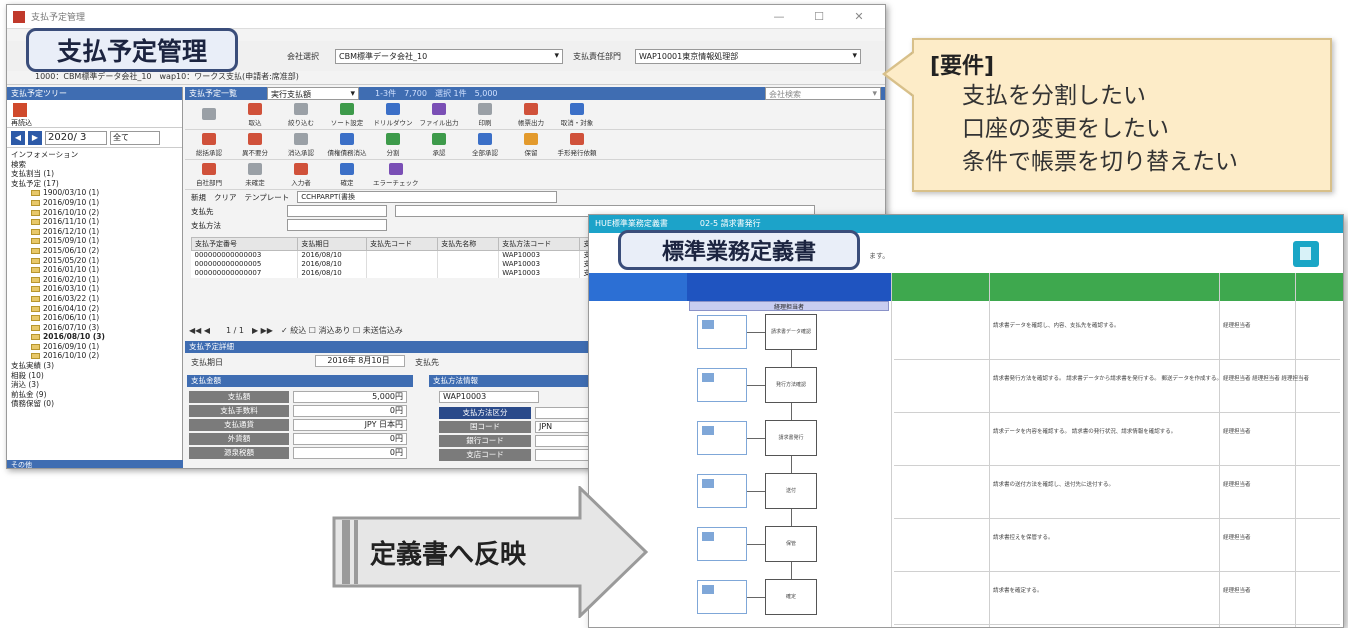  What do you see at coordinates (577, 108) in the screenshot?
I see `tool-icon` at bounding box center [577, 108].